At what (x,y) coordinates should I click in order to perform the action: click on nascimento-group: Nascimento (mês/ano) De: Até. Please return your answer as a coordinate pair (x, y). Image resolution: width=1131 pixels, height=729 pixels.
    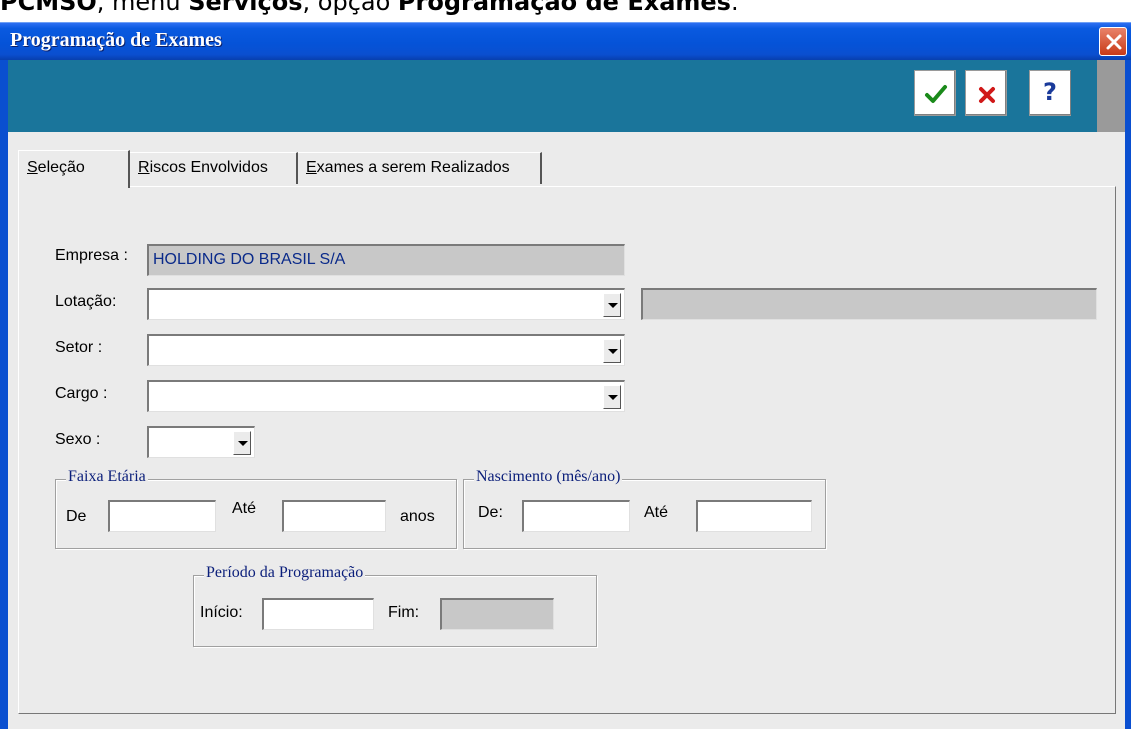
    Looking at the image, I should click on (644, 508).